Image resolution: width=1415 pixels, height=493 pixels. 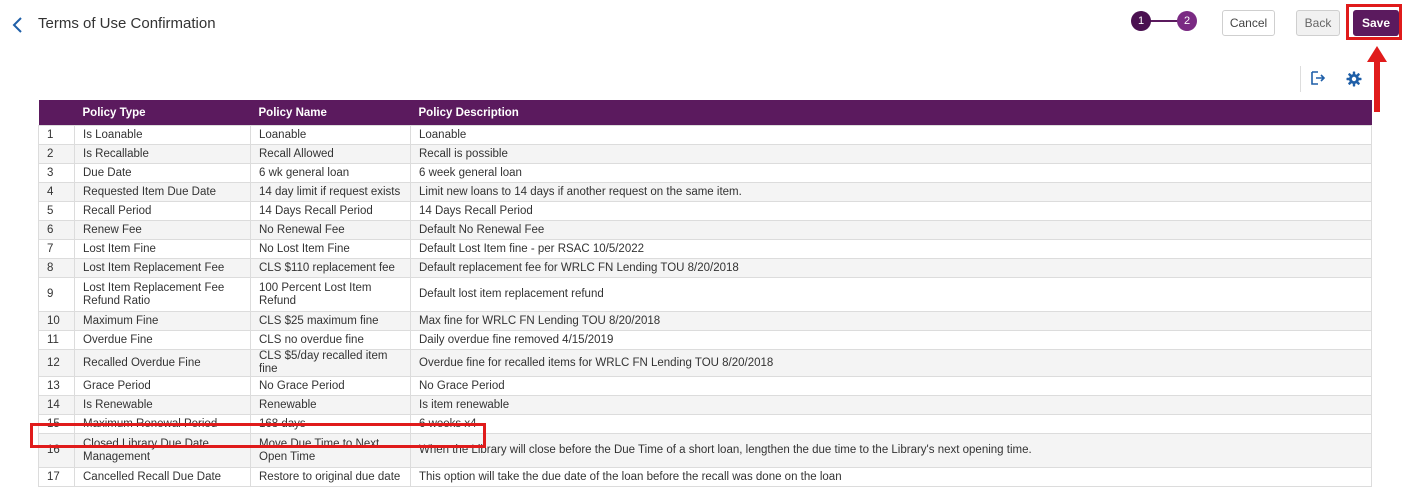 I want to click on policy-type: Maximum Fine, so click(x=162, y=321).